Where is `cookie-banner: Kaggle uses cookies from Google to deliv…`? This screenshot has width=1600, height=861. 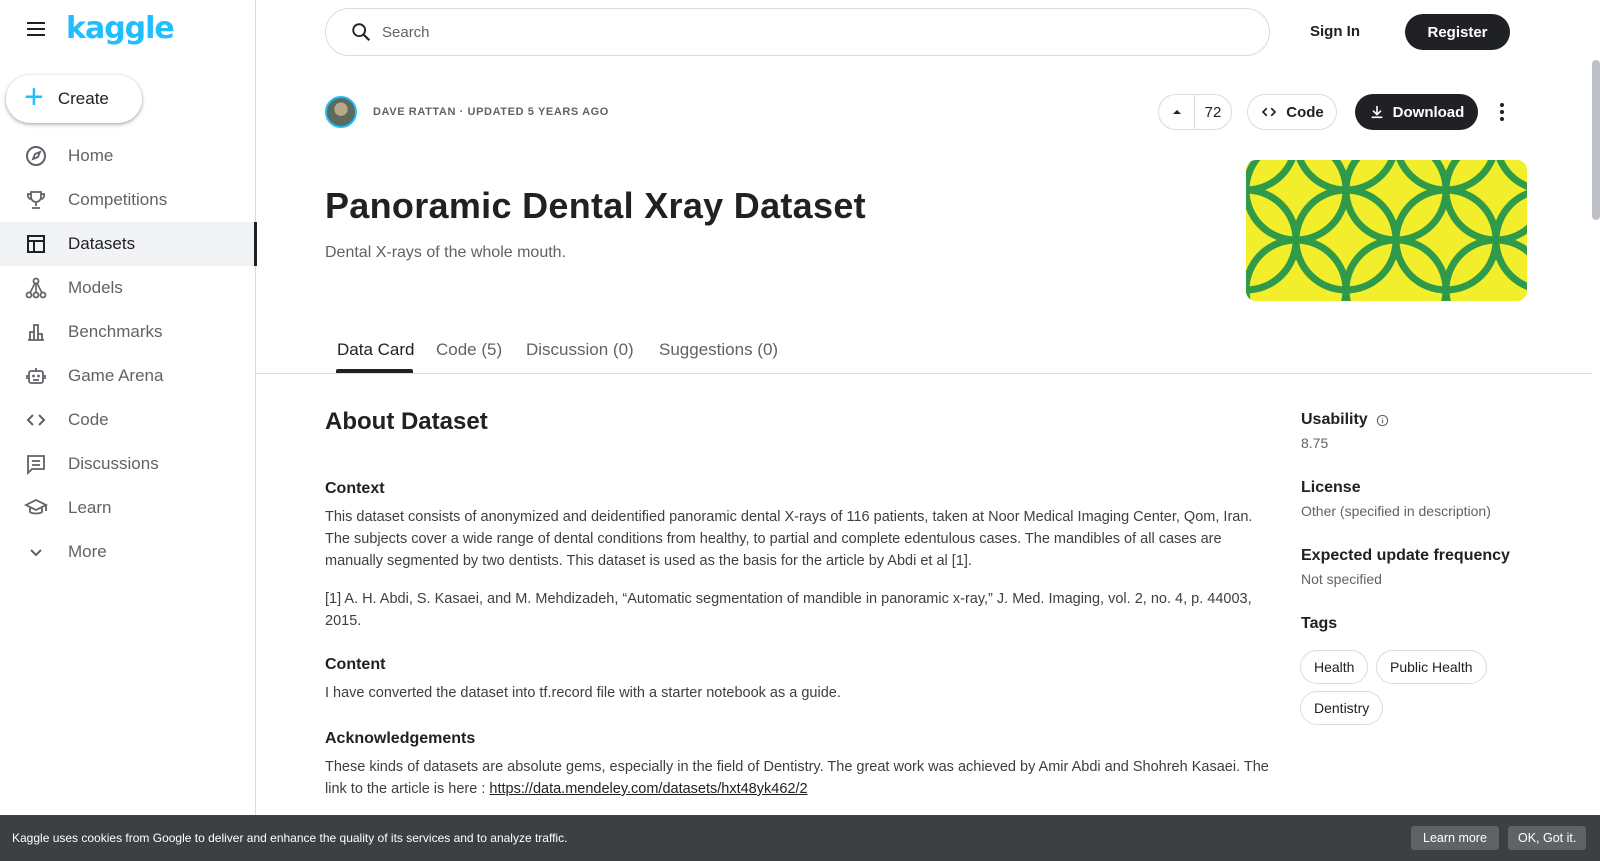 cookie-banner: Kaggle uses cookies from Google to deliv… is located at coordinates (800, 838).